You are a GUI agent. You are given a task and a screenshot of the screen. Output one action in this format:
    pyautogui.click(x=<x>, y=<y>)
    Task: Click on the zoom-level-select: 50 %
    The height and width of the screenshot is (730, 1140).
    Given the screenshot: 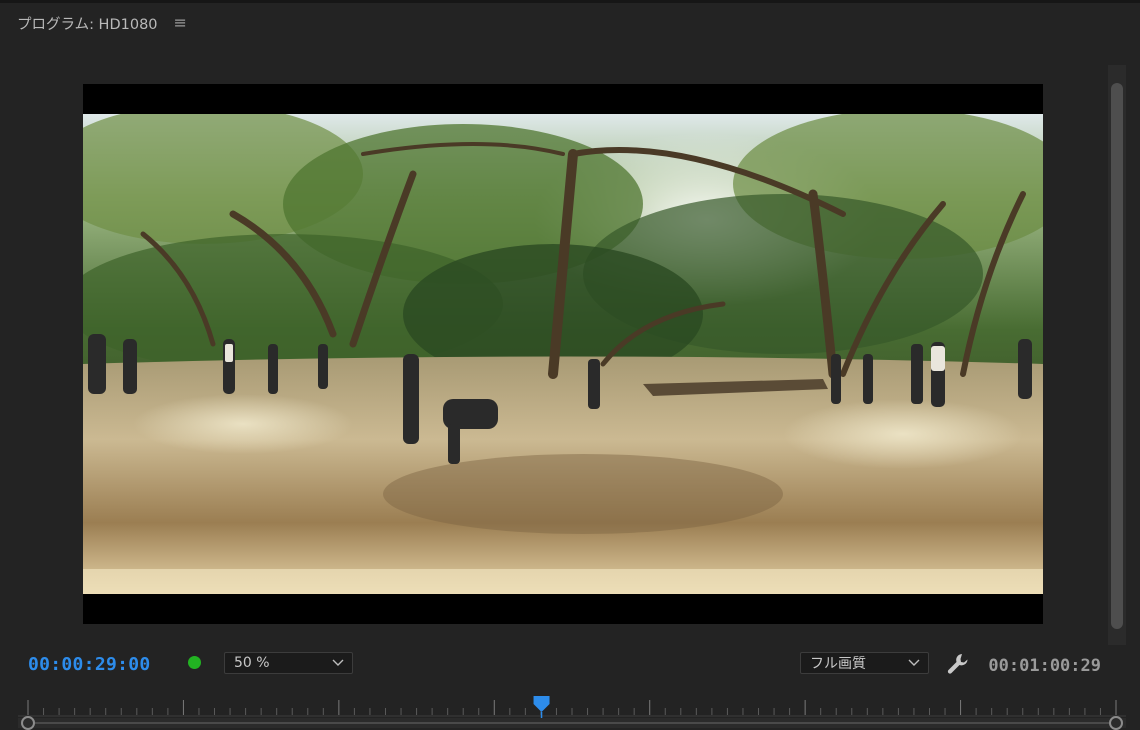 What is the action you would take?
    pyautogui.click(x=288, y=663)
    